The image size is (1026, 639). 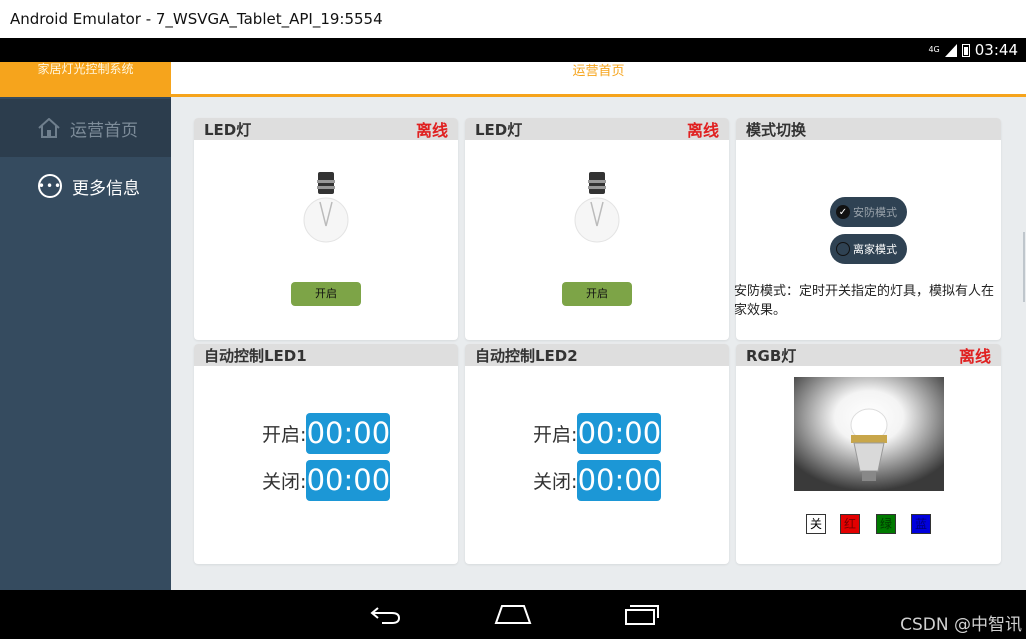 I want to click on led-bulb-image, so click(x=869, y=434).